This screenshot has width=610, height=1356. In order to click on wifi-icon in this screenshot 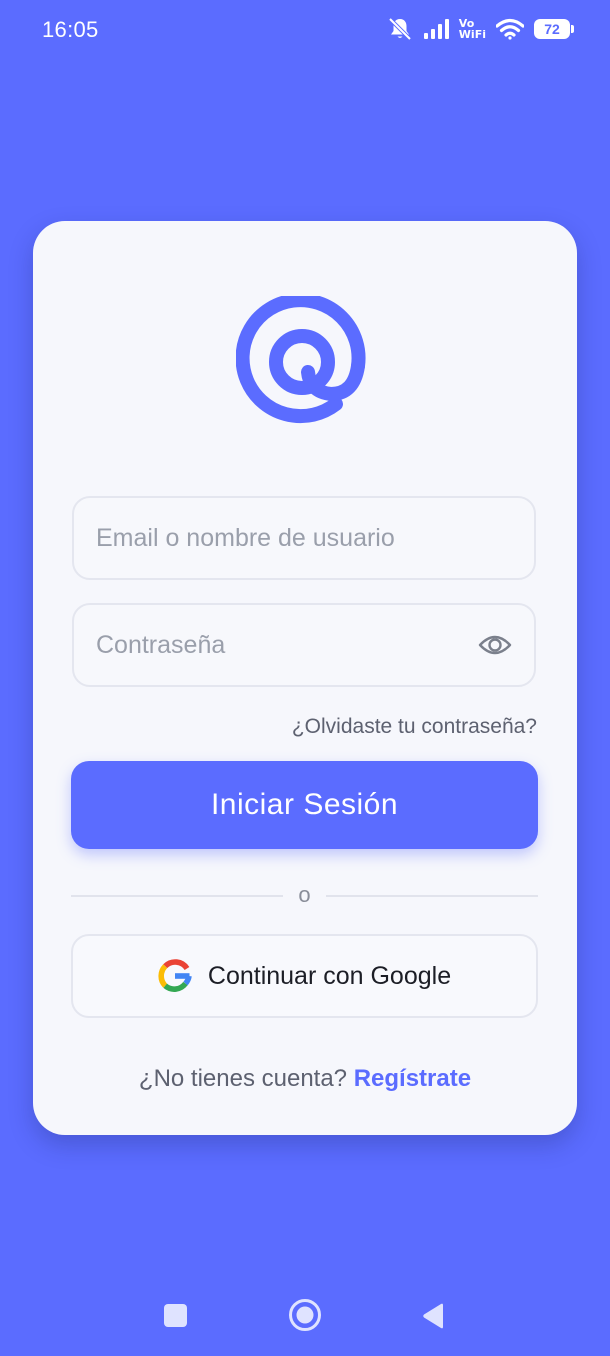, I will do `click(510, 29)`.